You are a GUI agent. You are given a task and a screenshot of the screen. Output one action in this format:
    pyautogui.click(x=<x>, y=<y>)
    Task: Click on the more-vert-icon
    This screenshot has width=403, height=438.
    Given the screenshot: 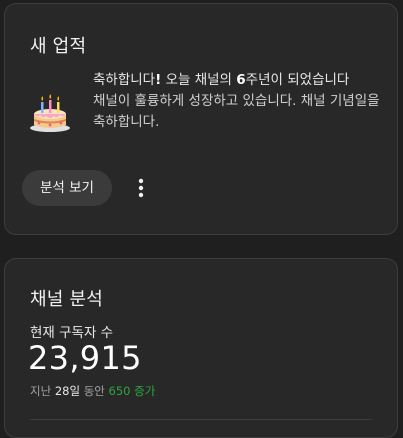 What is the action you would take?
    pyautogui.click(x=141, y=188)
    